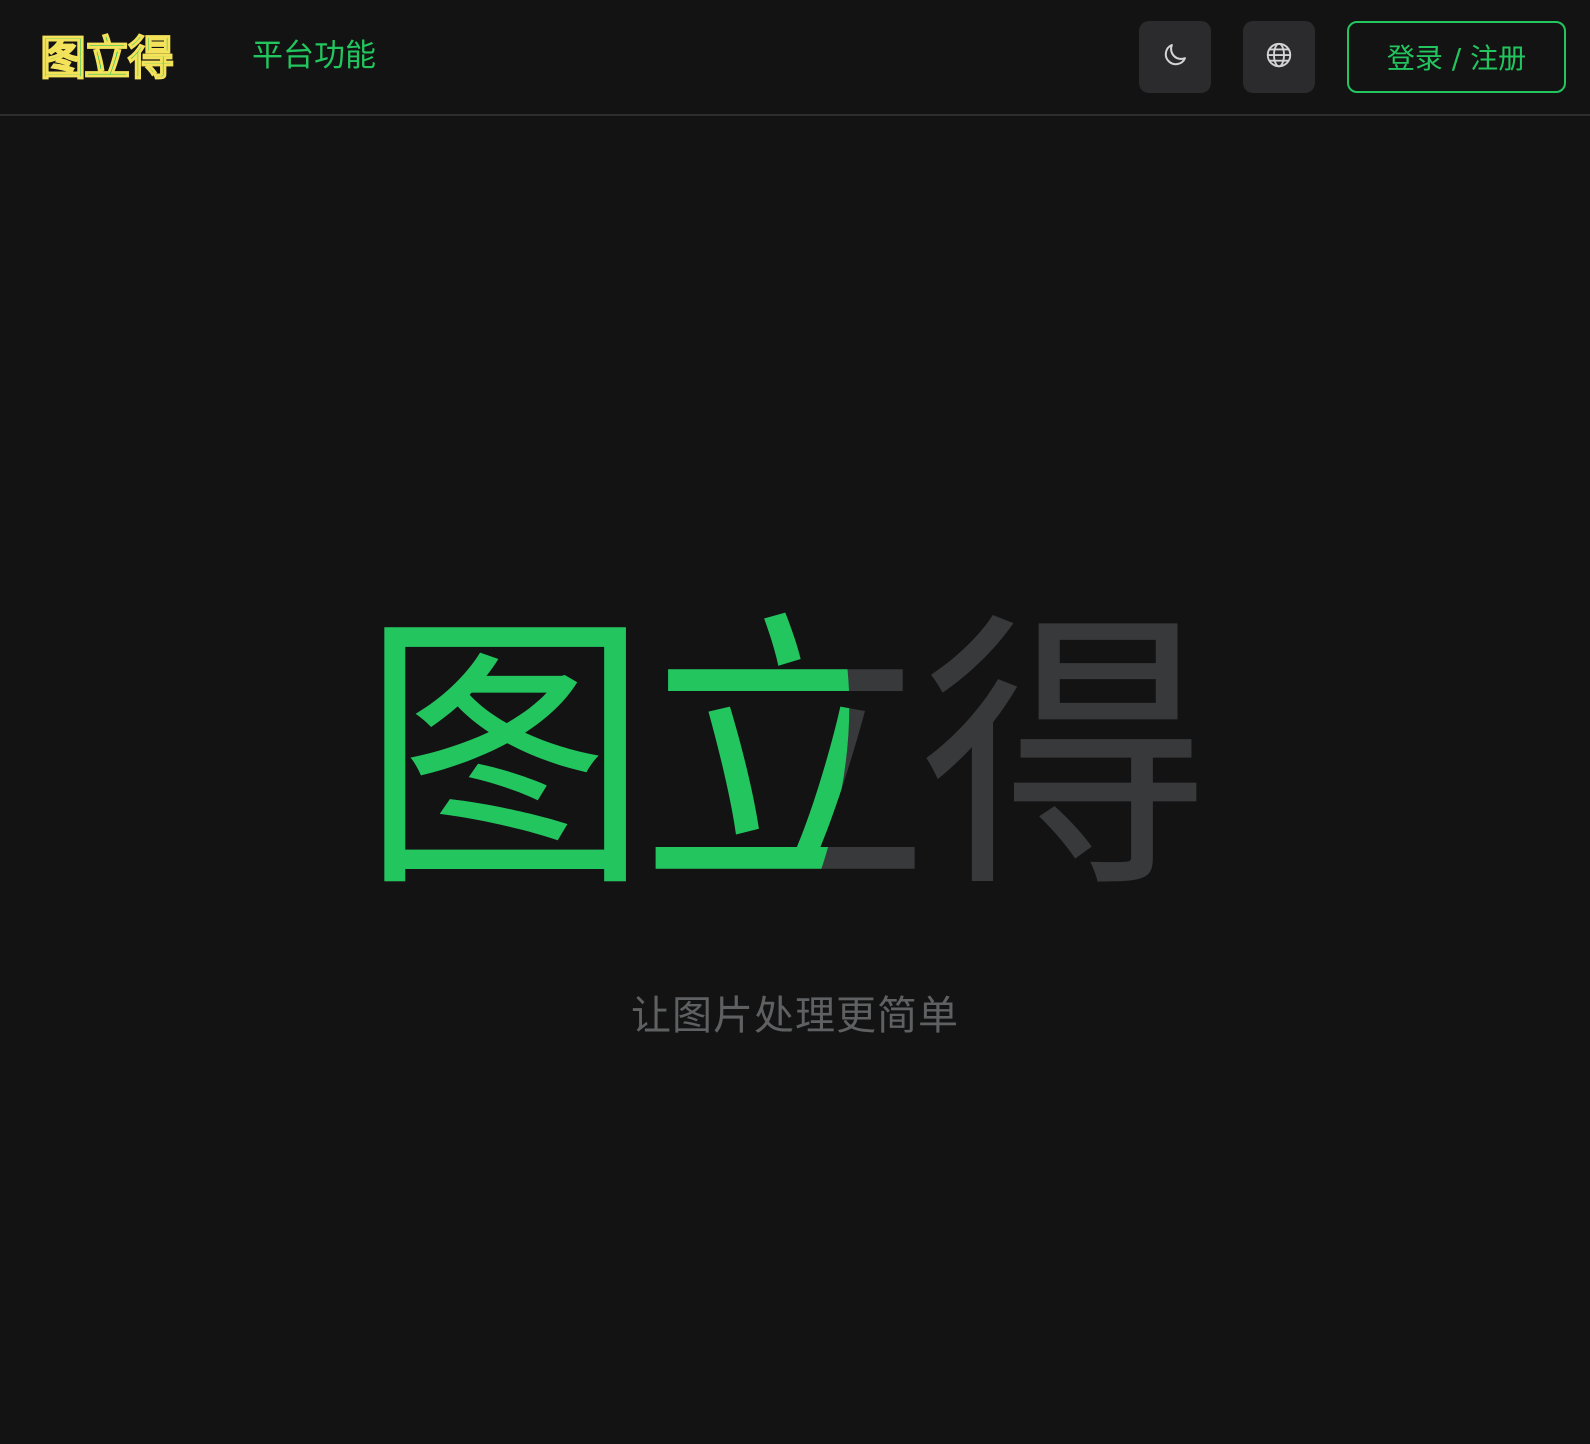 Image resolution: width=1590 pixels, height=1444 pixels. What do you see at coordinates (314, 56) in the screenshot?
I see `nav-platform-features: 平台功能` at bounding box center [314, 56].